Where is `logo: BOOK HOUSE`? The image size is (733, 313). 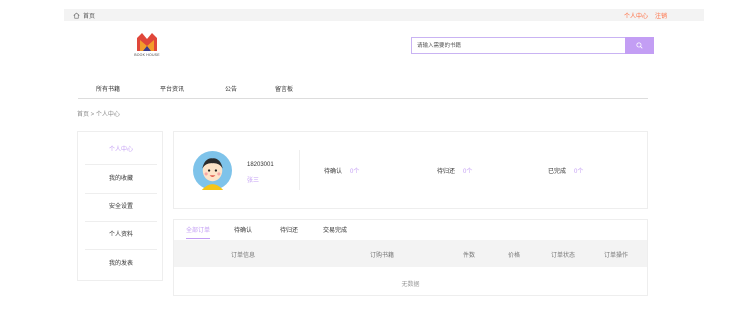 logo: BOOK HOUSE is located at coordinates (147, 47).